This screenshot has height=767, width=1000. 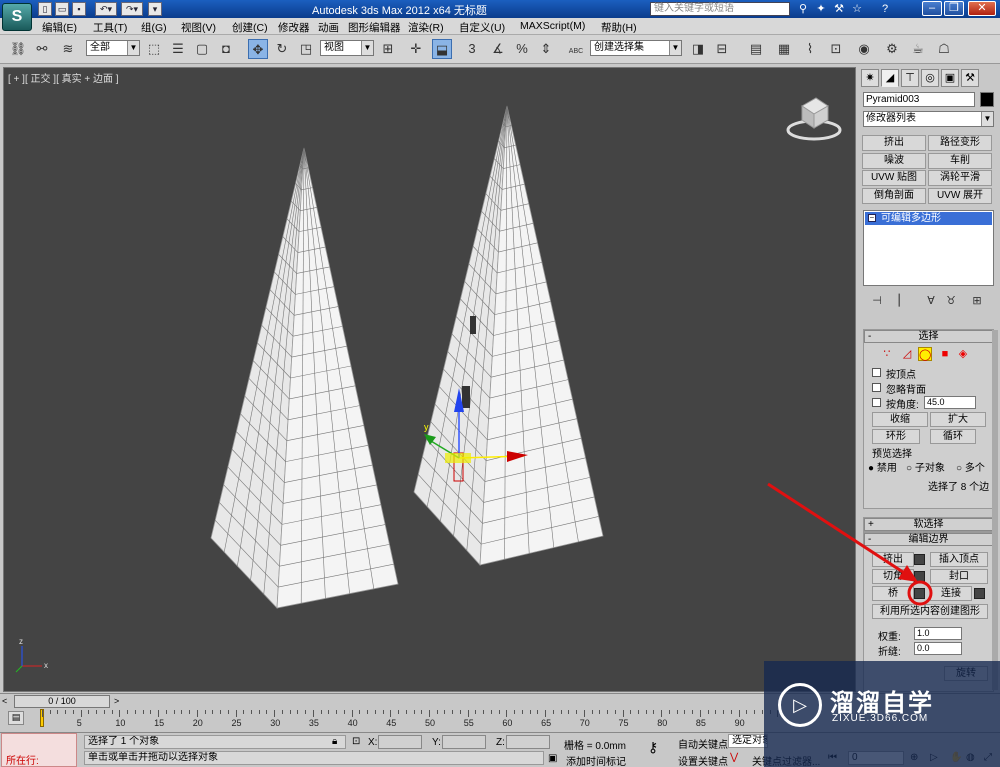 What do you see at coordinates (528, 742) in the screenshot?
I see `z-coord-field` at bounding box center [528, 742].